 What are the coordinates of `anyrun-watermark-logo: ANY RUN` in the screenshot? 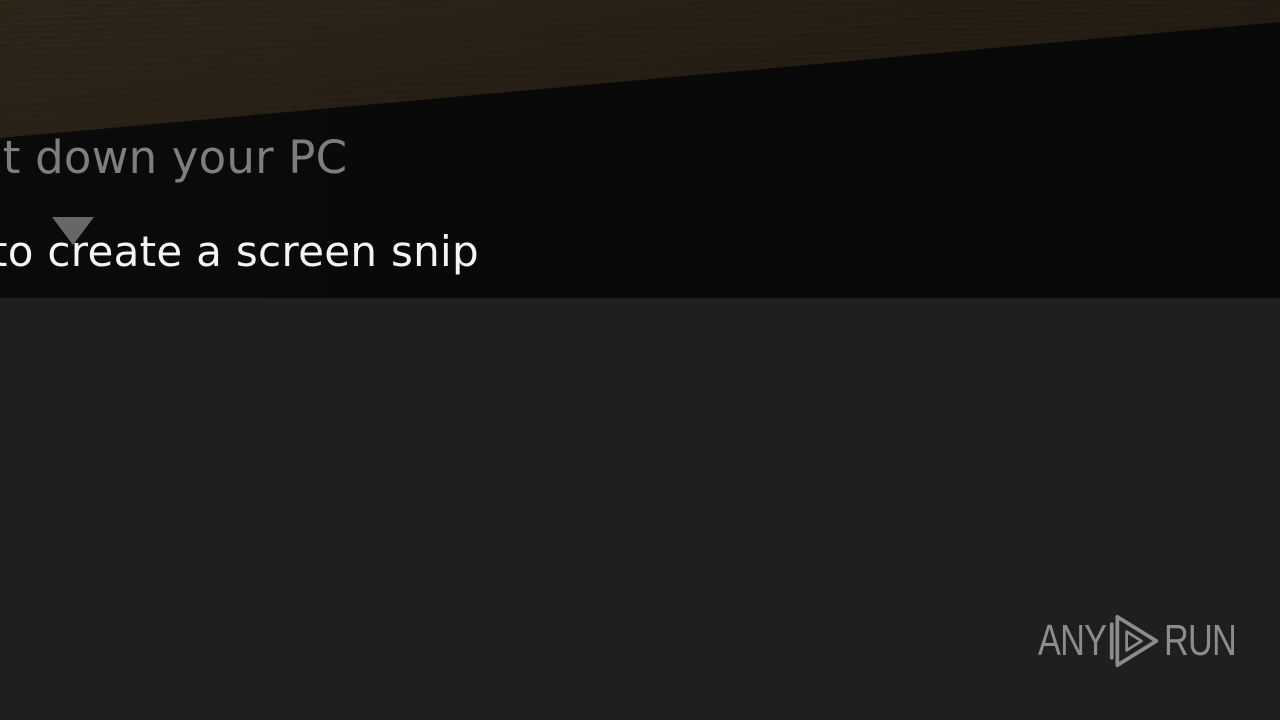 It's located at (1137, 641).